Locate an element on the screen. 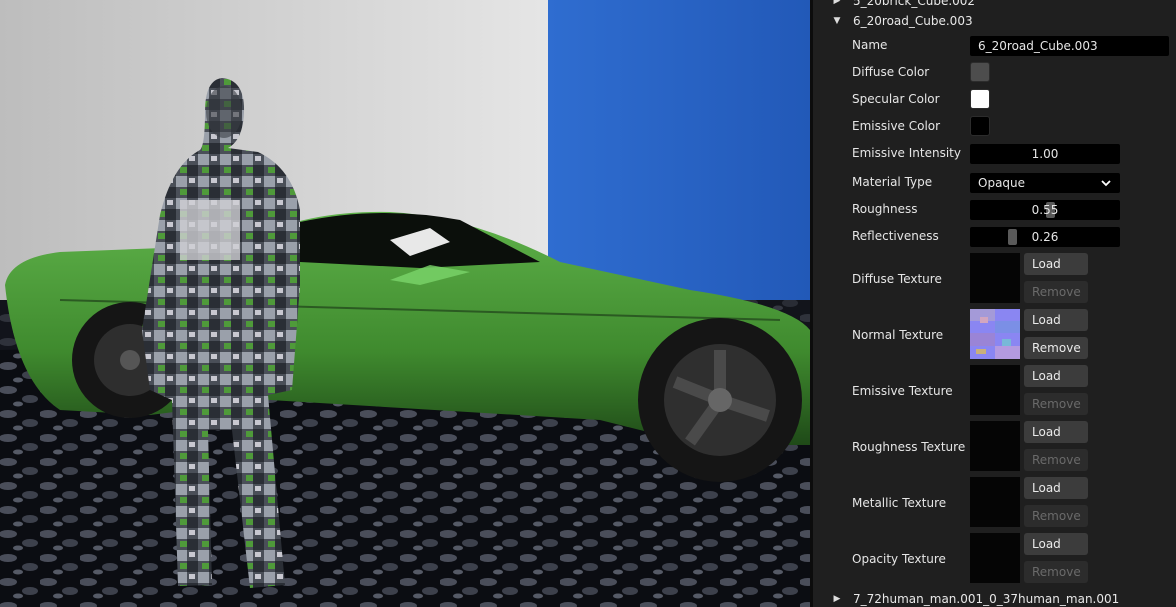 The height and width of the screenshot is (607, 1176). triangle-down-icon: ▼ is located at coordinates (837, 21).